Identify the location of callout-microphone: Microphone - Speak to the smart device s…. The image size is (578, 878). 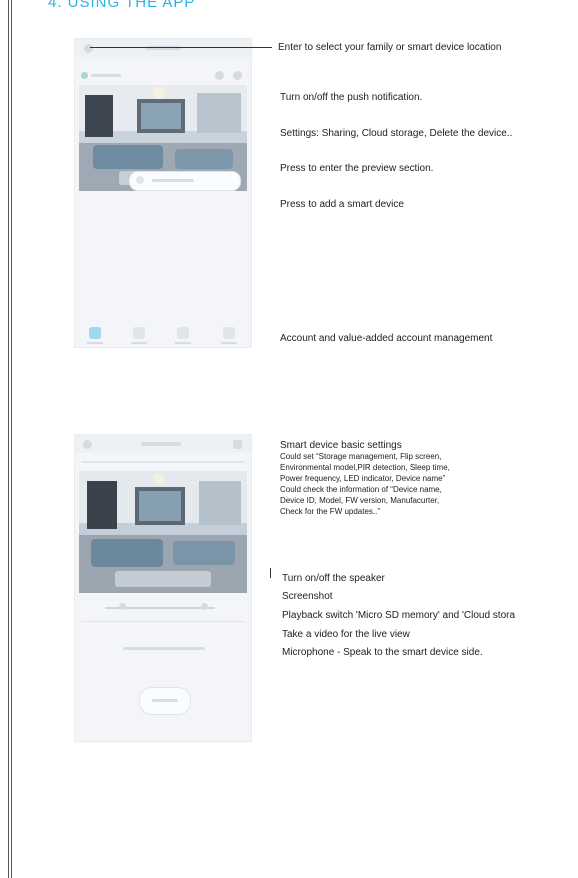
(382, 652).